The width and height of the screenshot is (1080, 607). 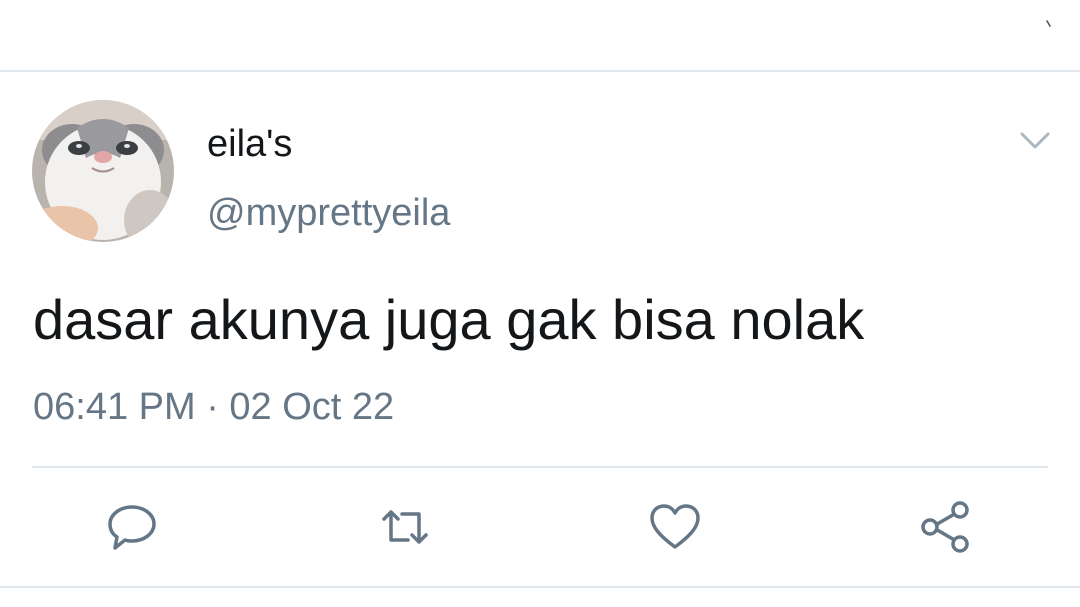 I want to click on chevron-down-icon, so click(x=1035, y=140).